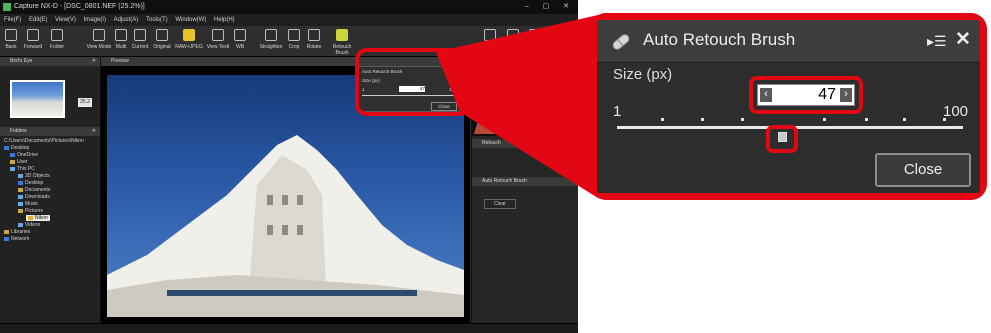 This screenshot has width=991, height=333. What do you see at coordinates (240, 39) in the screenshot?
I see `wb-button: WB` at bounding box center [240, 39].